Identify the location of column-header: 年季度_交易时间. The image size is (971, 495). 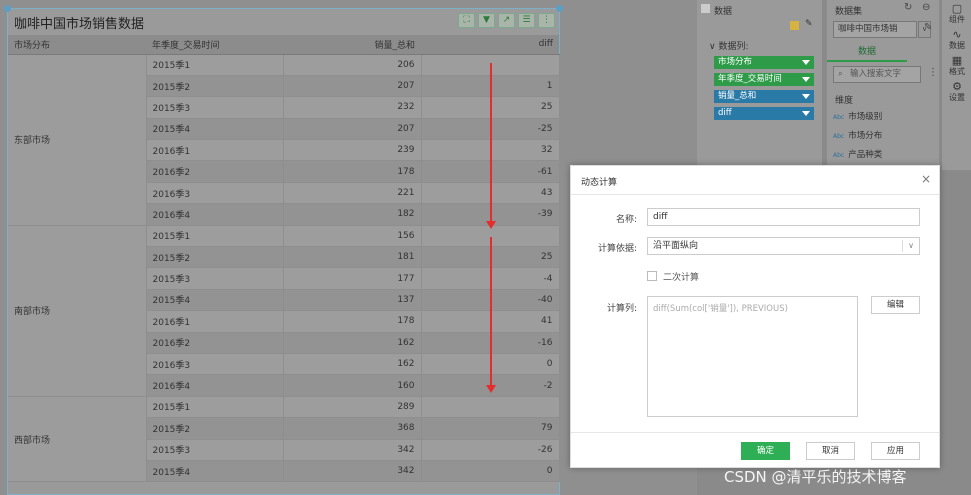
(214, 45).